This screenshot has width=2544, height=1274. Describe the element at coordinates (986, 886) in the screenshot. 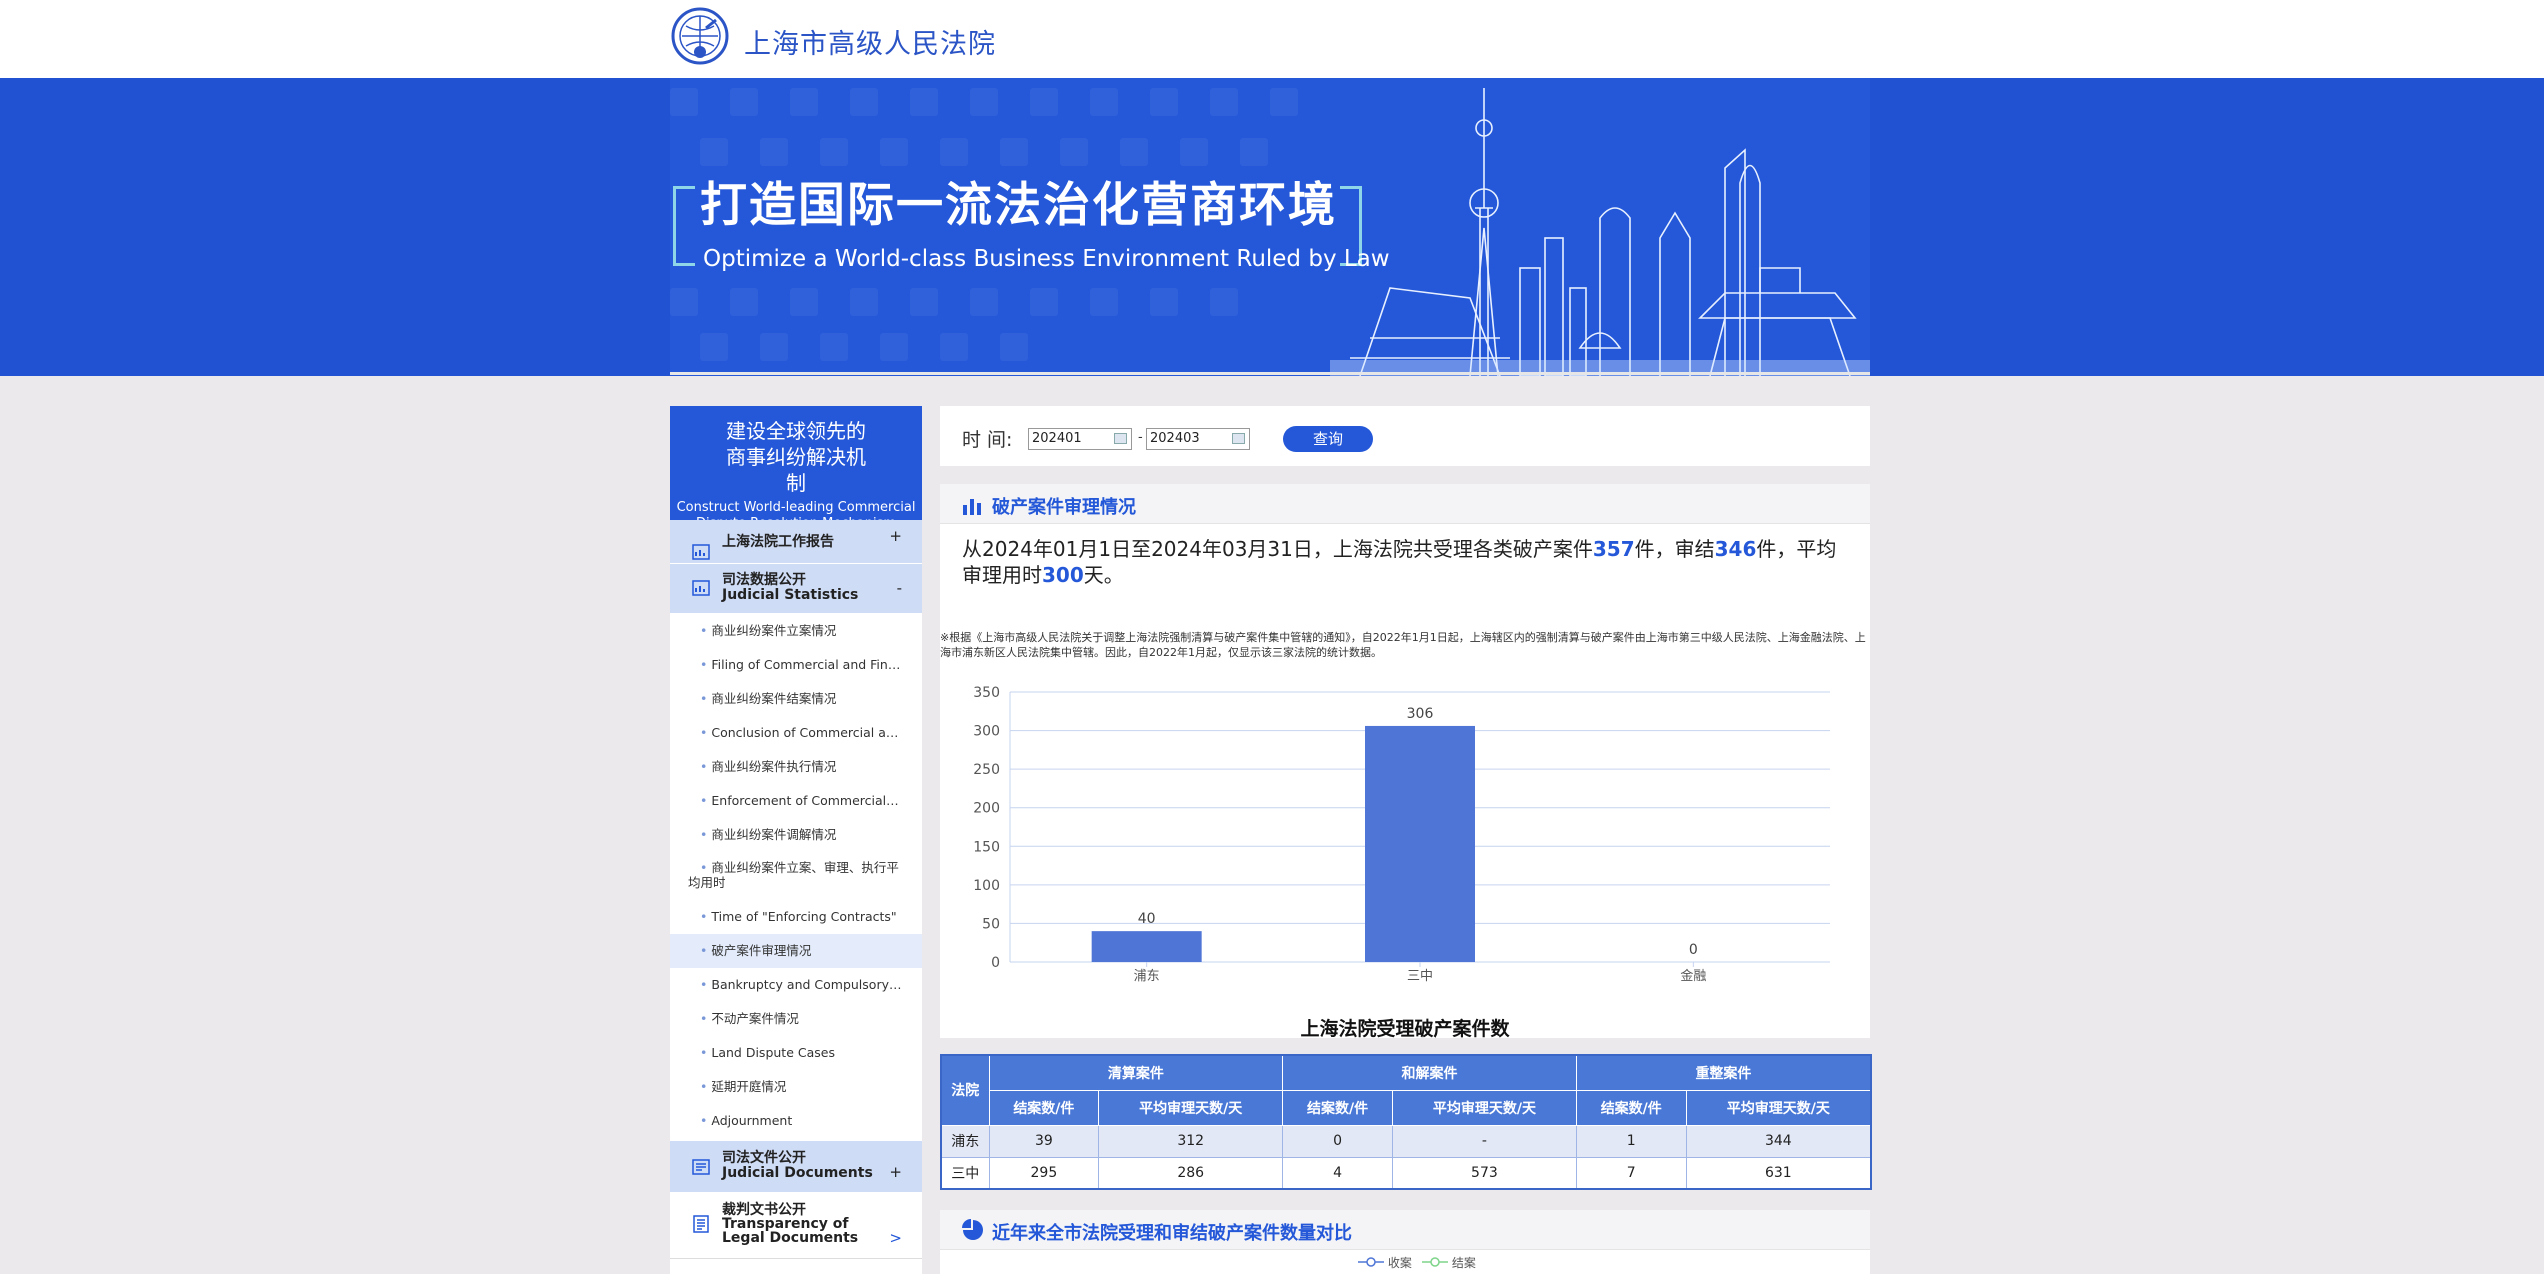

I see `y-tick-label: 100` at that location.